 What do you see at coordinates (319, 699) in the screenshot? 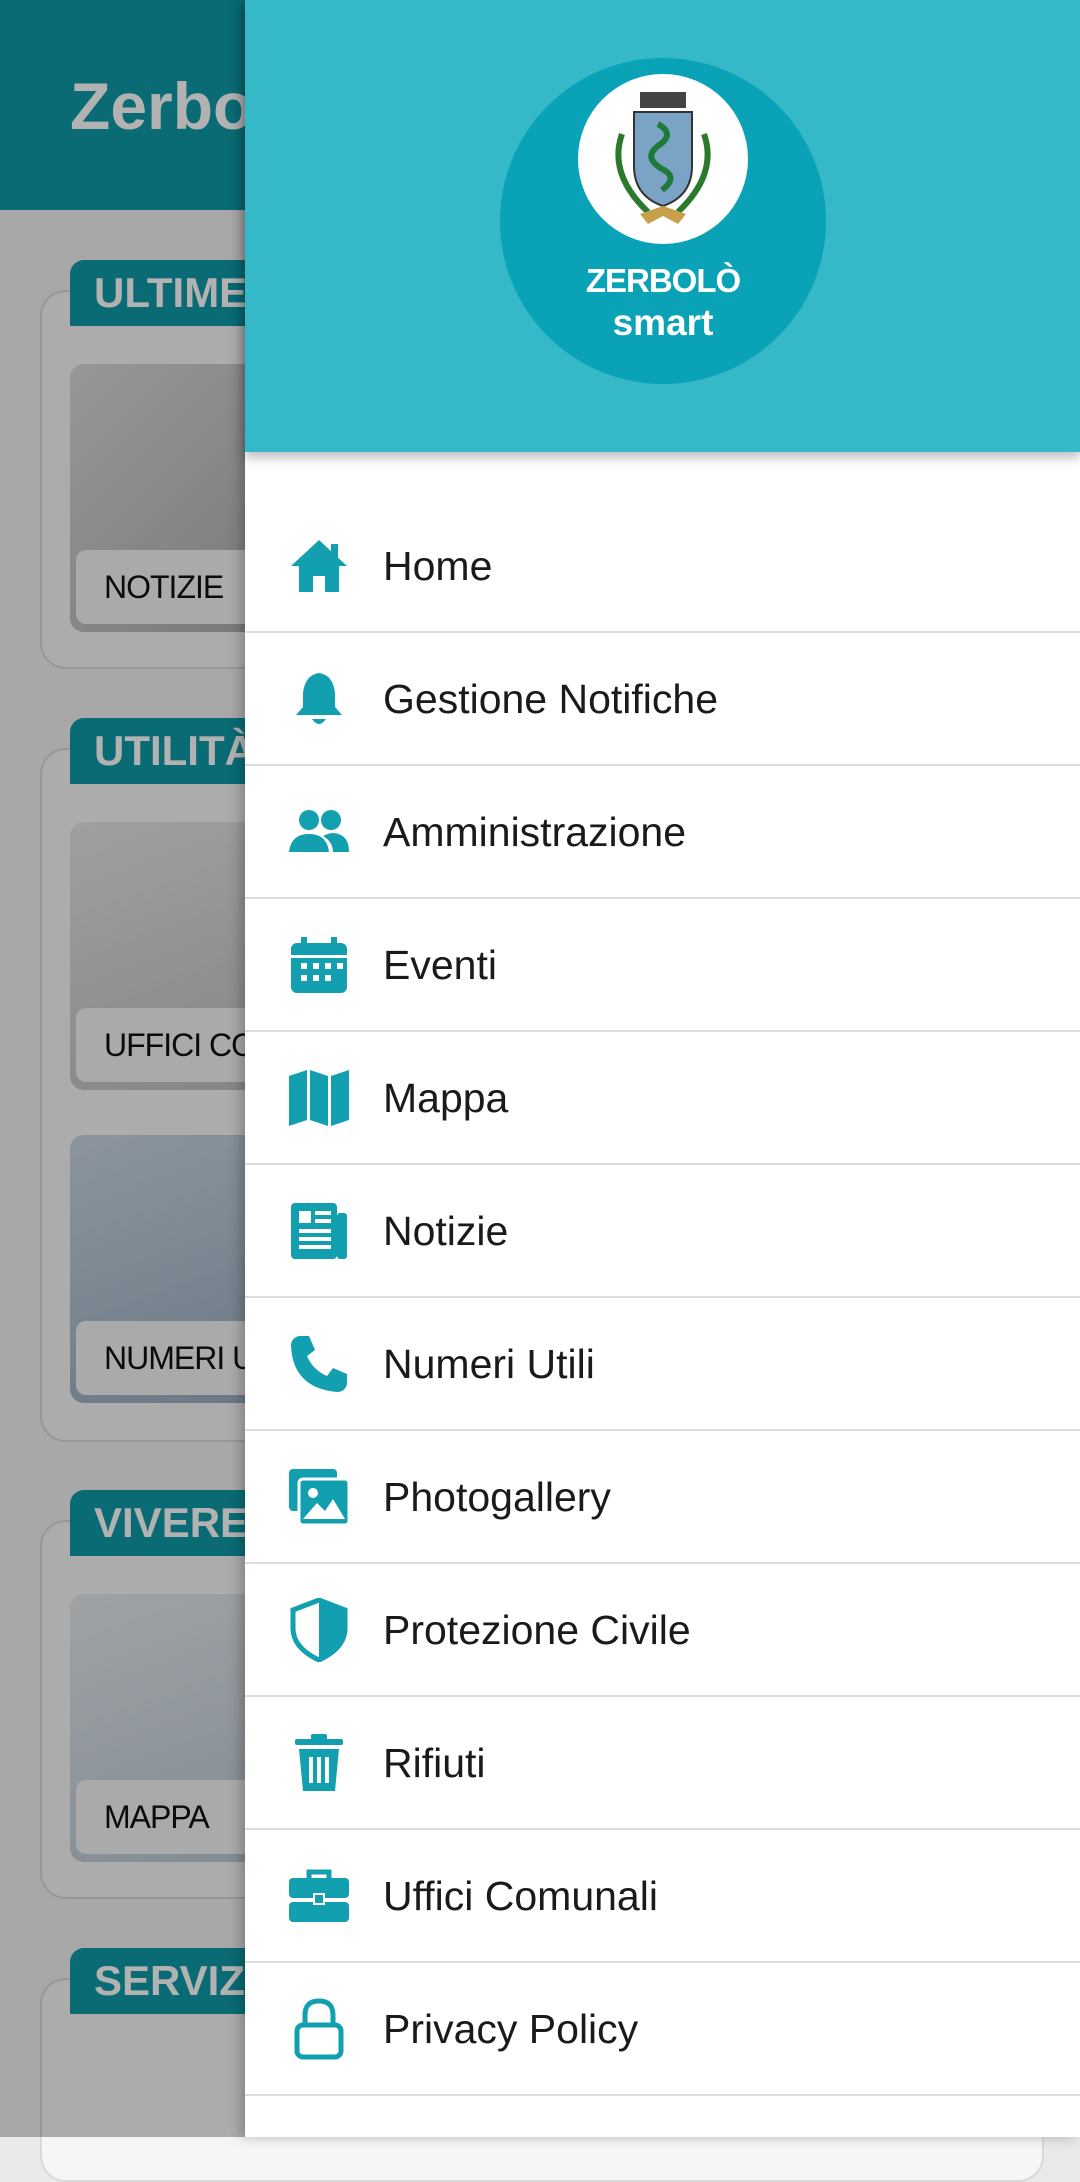
I see `bell-icon` at bounding box center [319, 699].